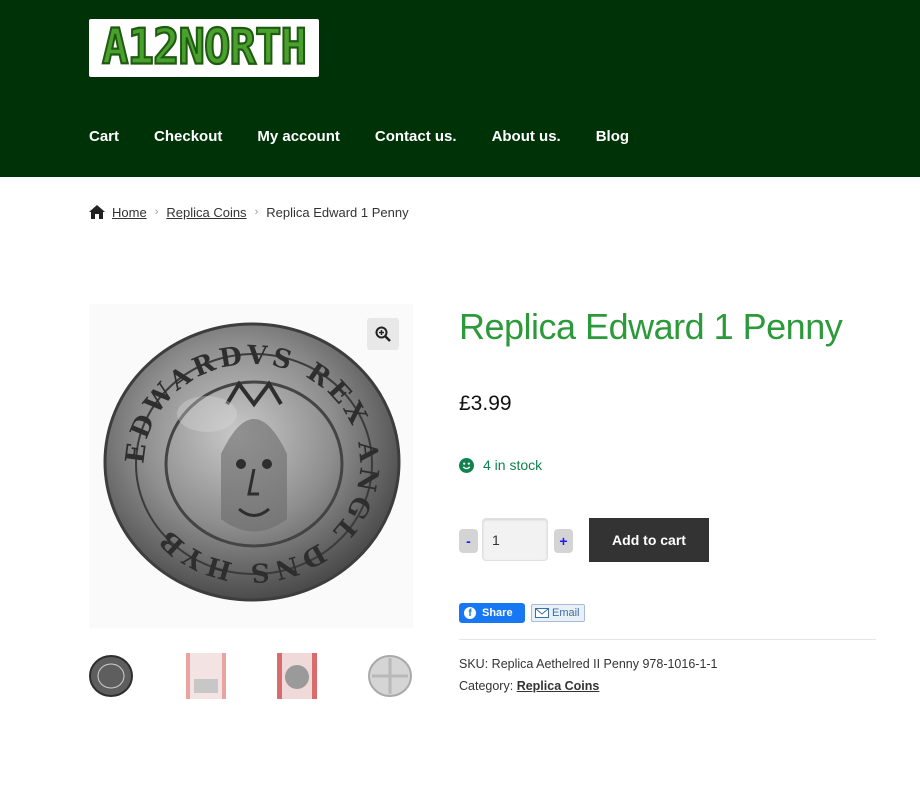  I want to click on product-price: £3.99, so click(485, 403).